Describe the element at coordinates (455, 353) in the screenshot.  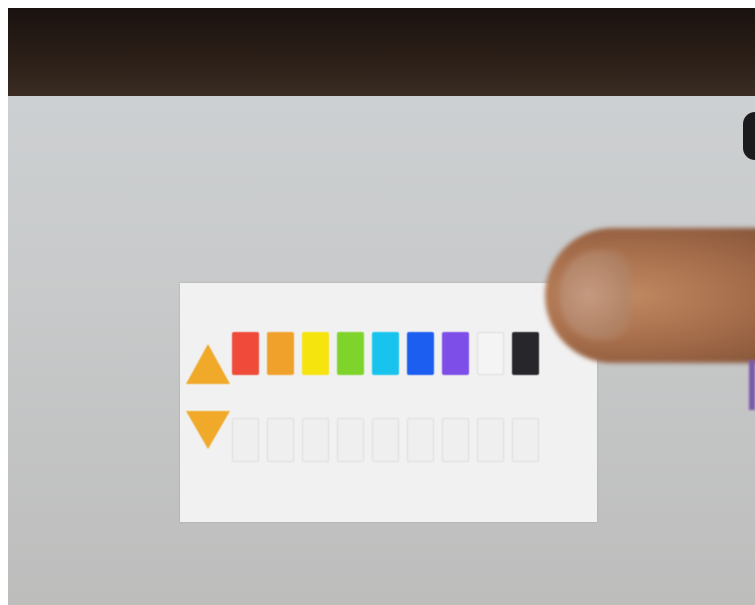
I see `color-swatch-purple` at that location.